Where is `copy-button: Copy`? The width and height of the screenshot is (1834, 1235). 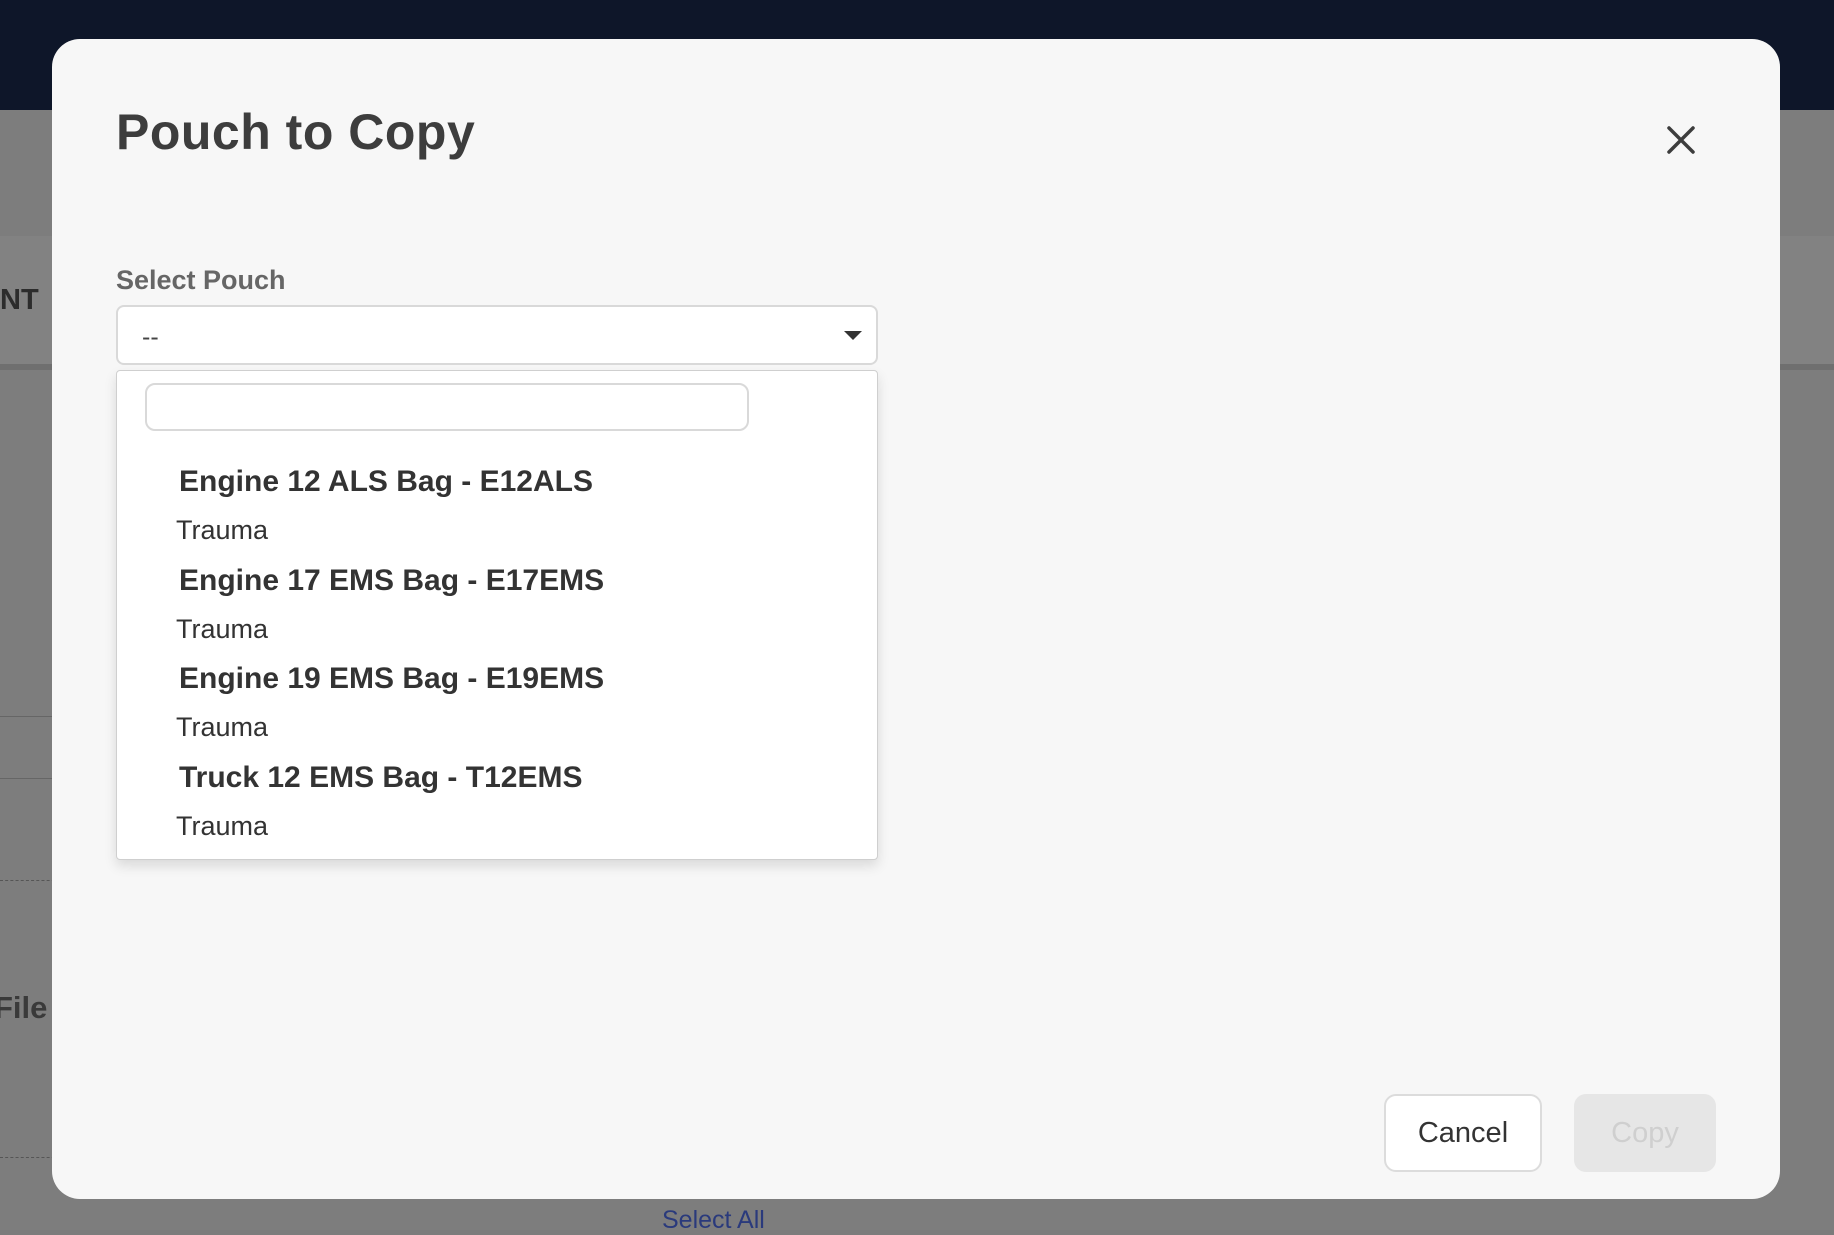 copy-button: Copy is located at coordinates (1645, 1133).